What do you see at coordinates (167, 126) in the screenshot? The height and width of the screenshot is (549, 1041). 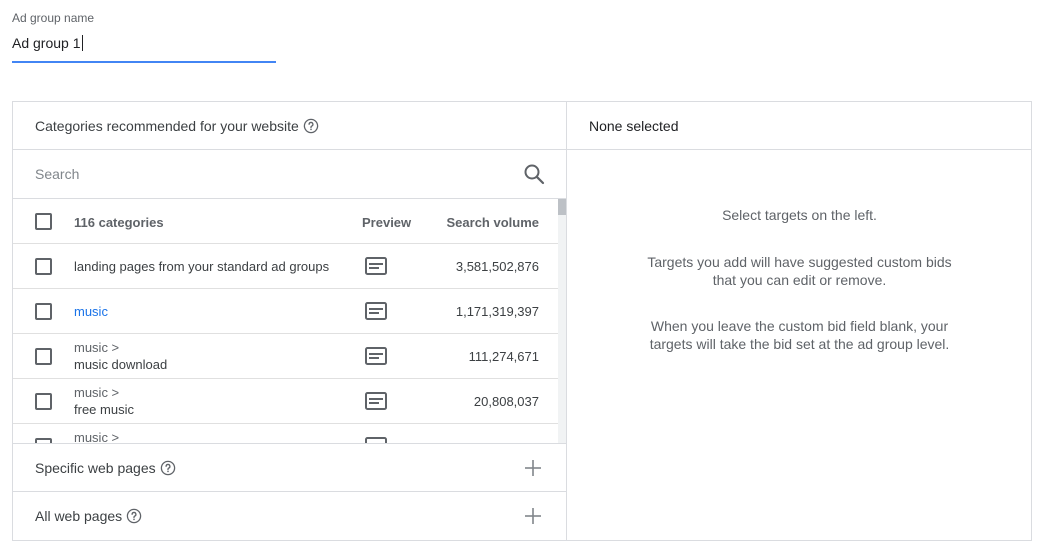 I see `categories-title-text: Categories recommended for your website` at bounding box center [167, 126].